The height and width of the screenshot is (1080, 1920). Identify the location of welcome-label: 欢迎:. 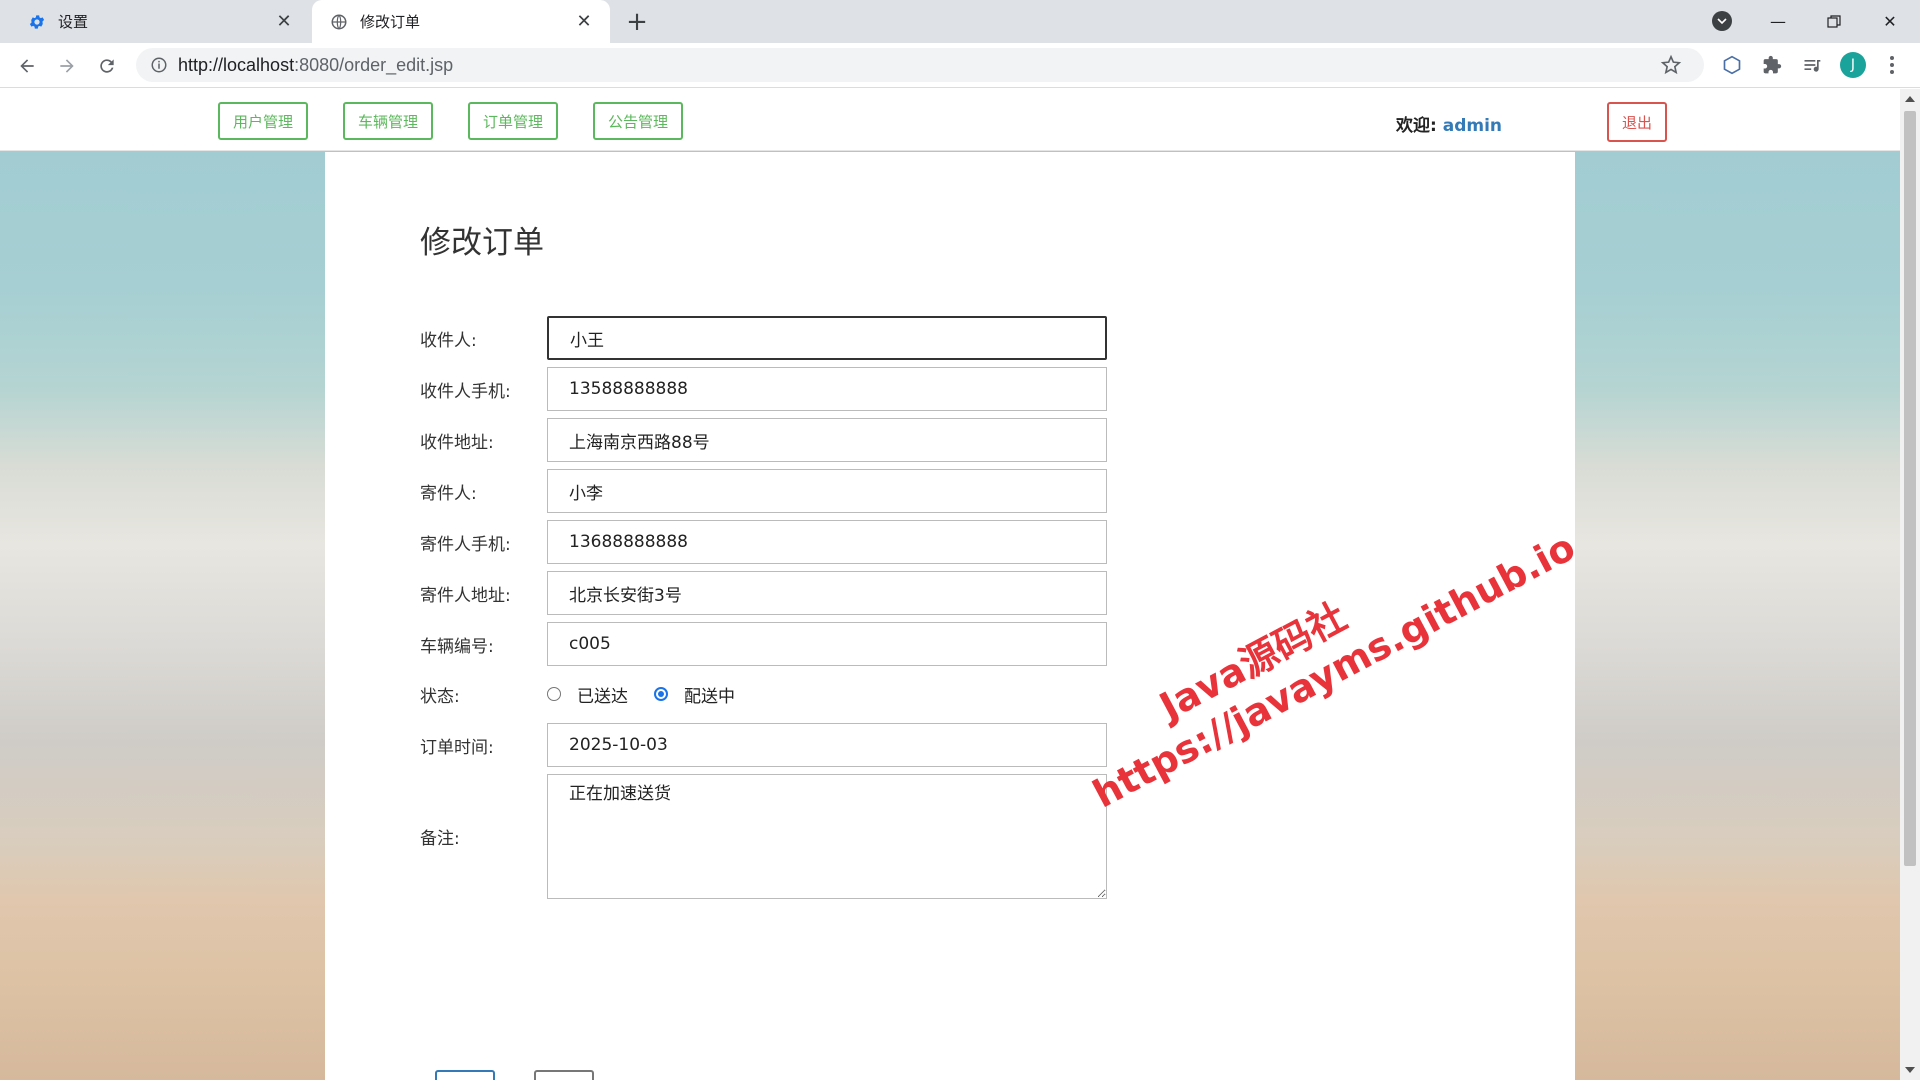
(1416, 126).